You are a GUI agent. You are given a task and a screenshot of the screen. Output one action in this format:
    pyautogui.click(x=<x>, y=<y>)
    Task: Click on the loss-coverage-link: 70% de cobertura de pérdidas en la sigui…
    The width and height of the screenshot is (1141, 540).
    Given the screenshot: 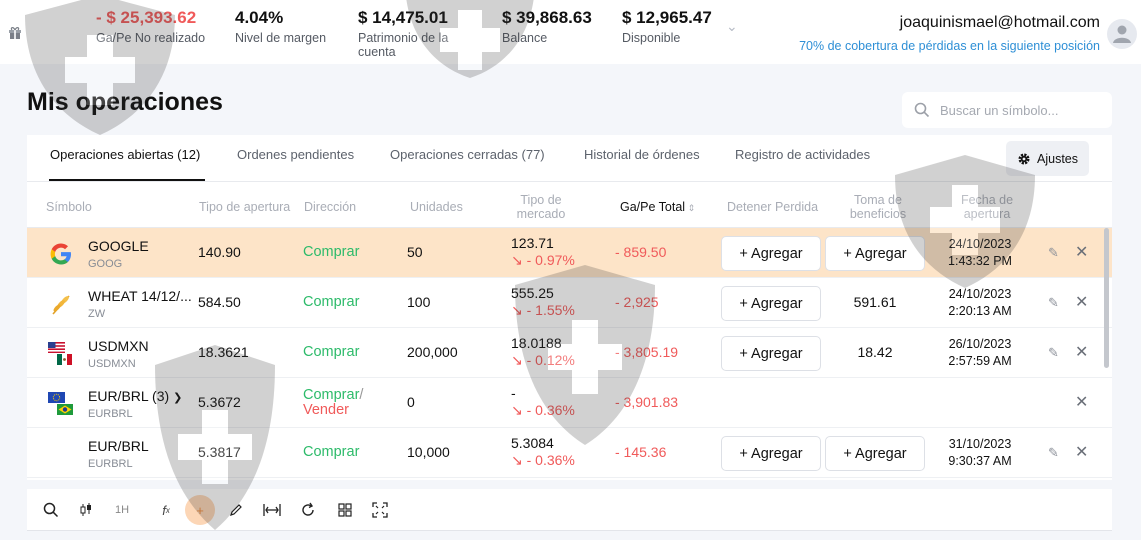 What is the action you would take?
    pyautogui.click(x=949, y=46)
    